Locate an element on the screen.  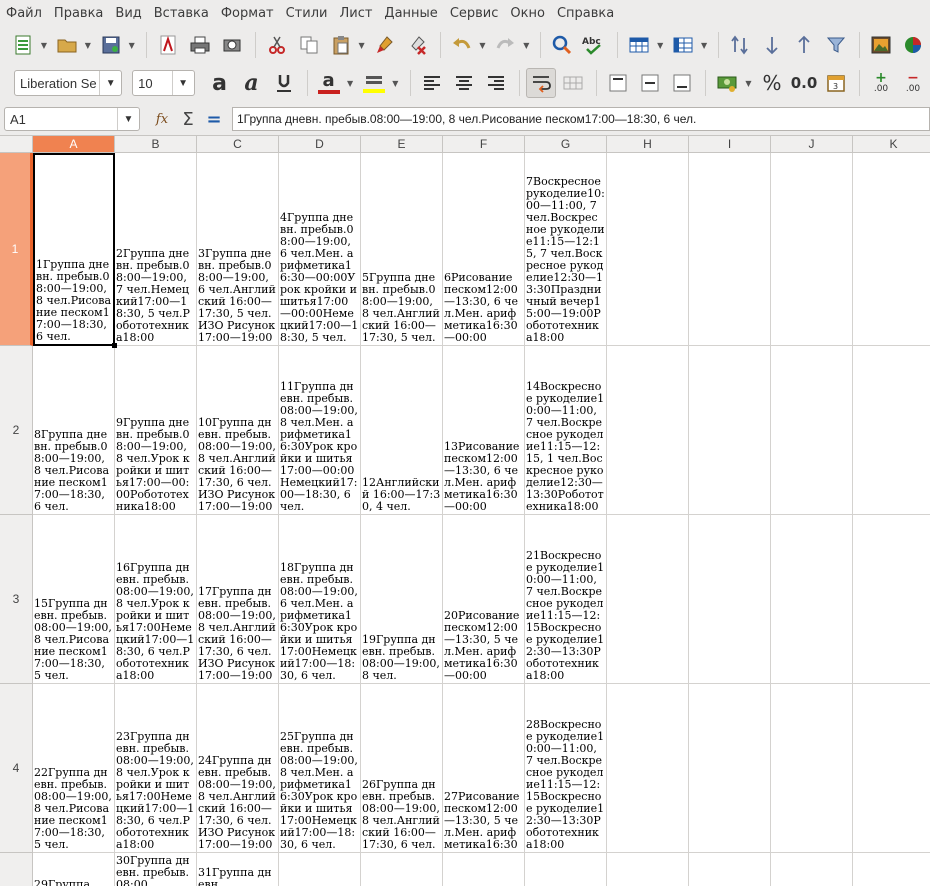
save-icon is located at coordinates (111, 45).